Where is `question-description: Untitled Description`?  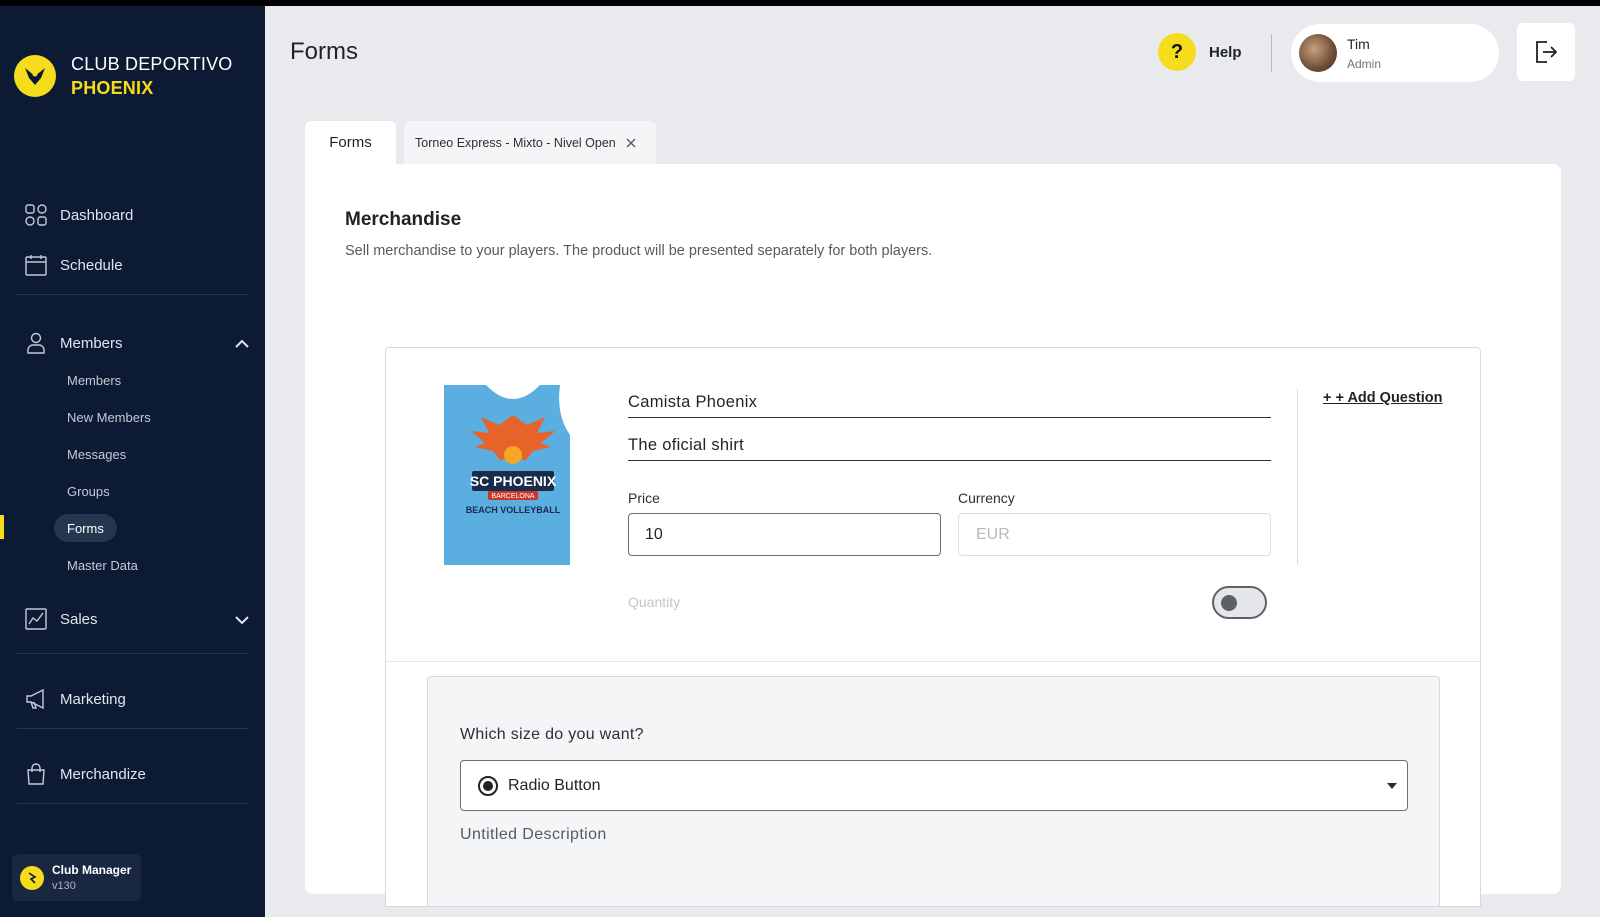
question-description: Untitled Description is located at coordinates (533, 835).